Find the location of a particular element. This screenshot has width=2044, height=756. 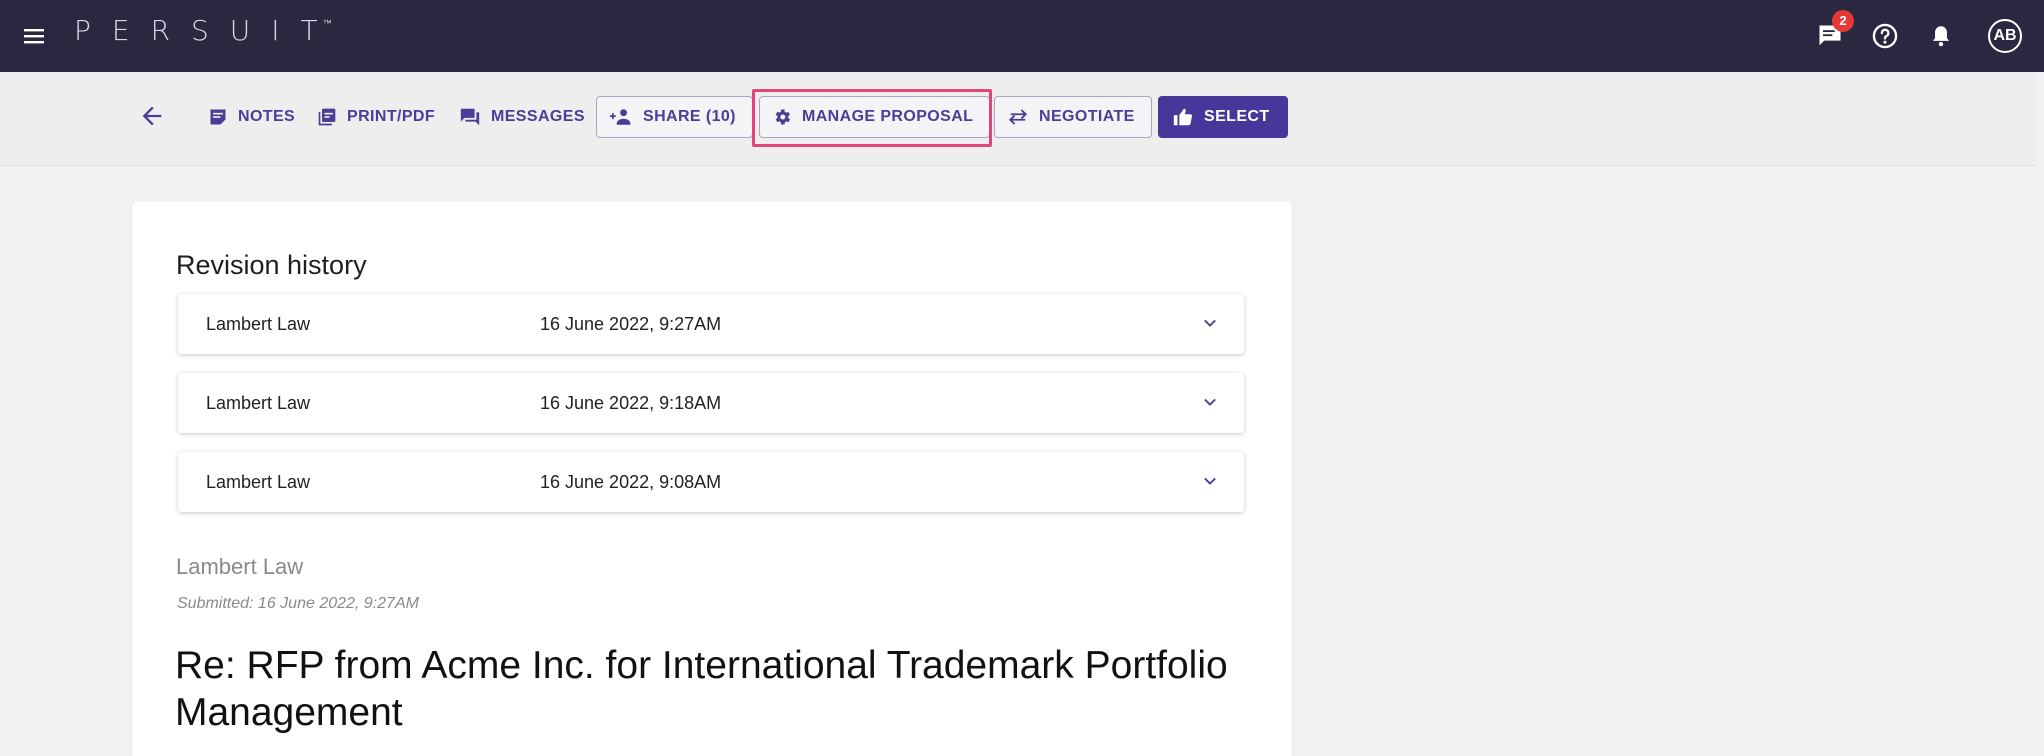

back-arrow-icon is located at coordinates (152, 116).